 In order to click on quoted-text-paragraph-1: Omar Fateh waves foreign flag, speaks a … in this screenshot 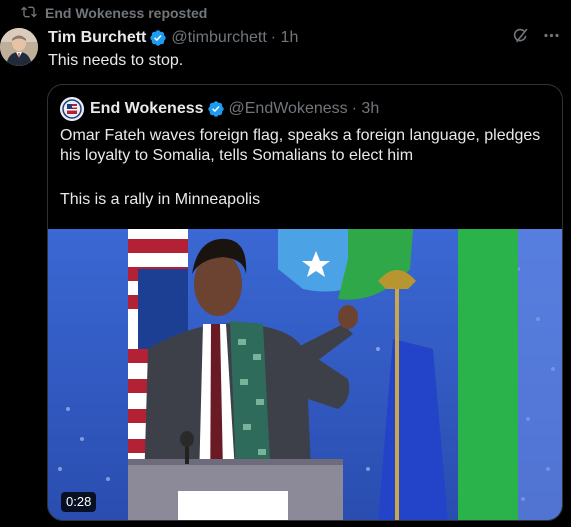, I will do `click(300, 145)`.